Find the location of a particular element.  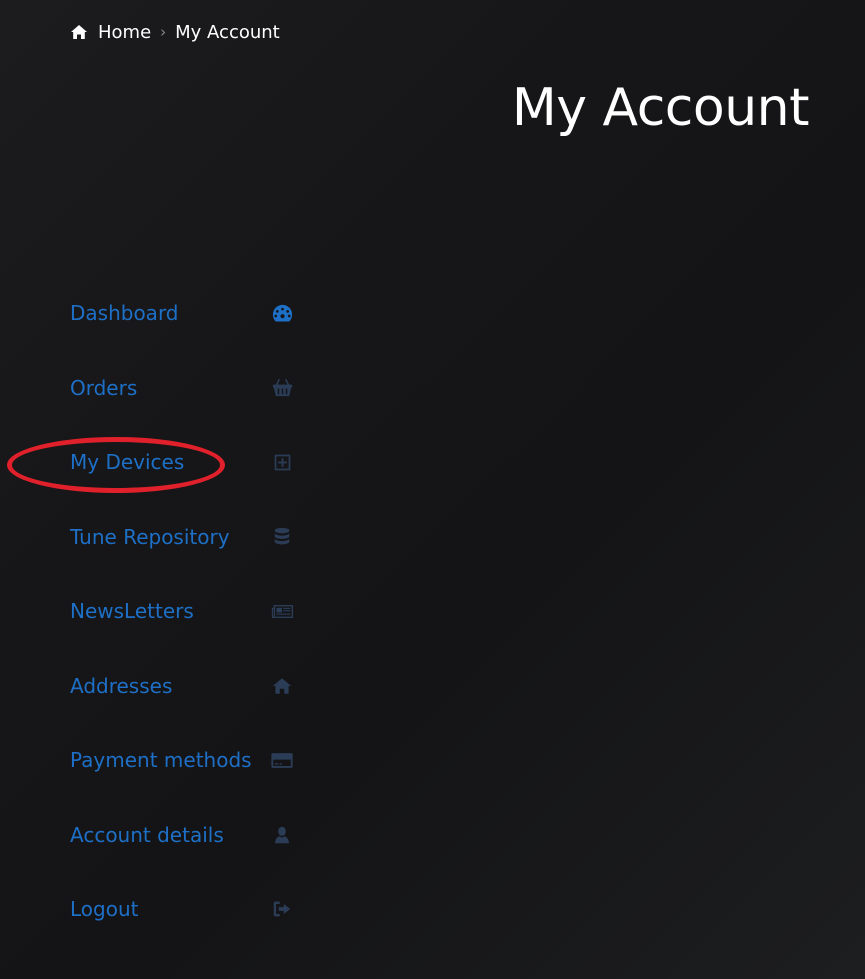

nav-item-label: Orders is located at coordinates (103, 388).